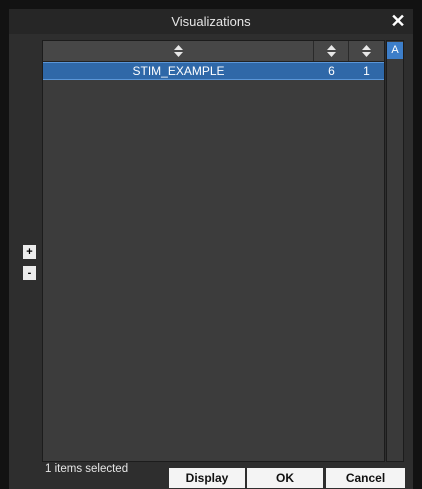 The image size is (422, 489). I want to click on column-header-name, so click(178, 51).